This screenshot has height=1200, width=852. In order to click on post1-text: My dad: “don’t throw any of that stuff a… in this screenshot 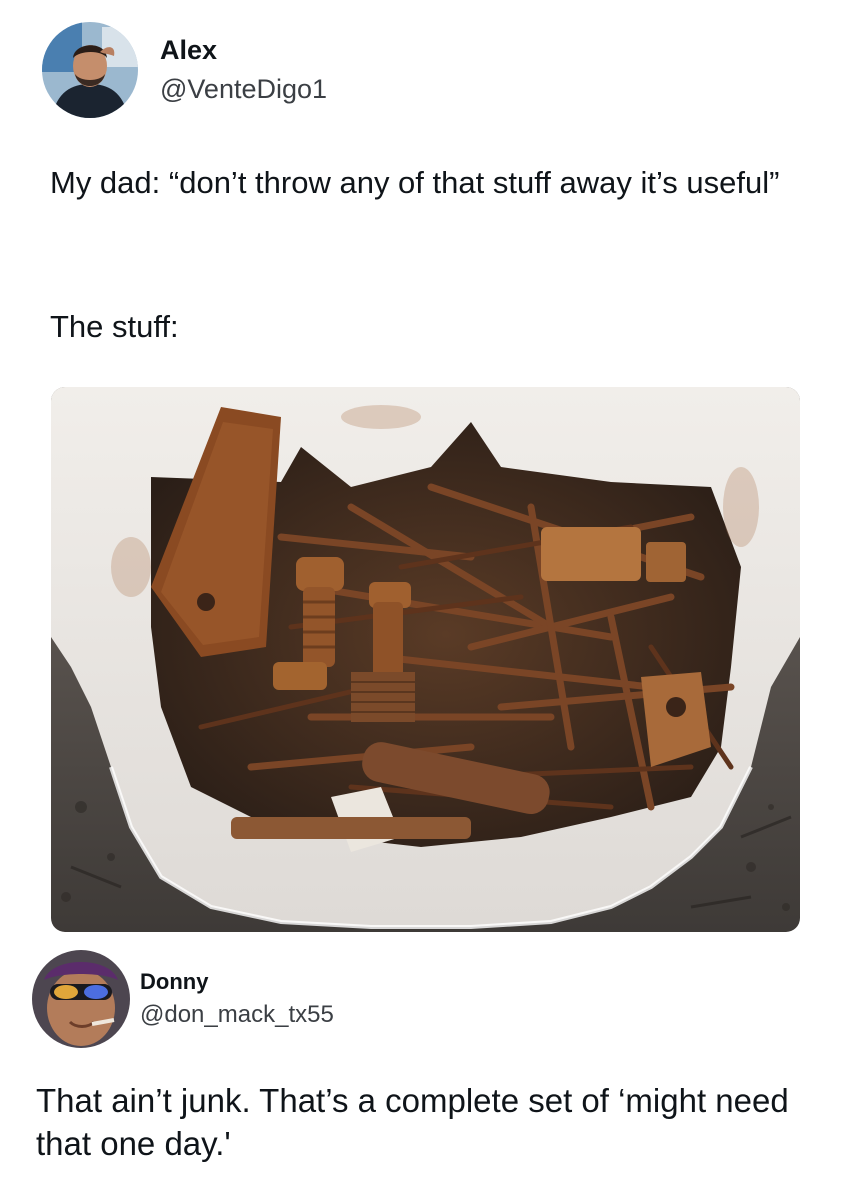, I will do `click(415, 182)`.